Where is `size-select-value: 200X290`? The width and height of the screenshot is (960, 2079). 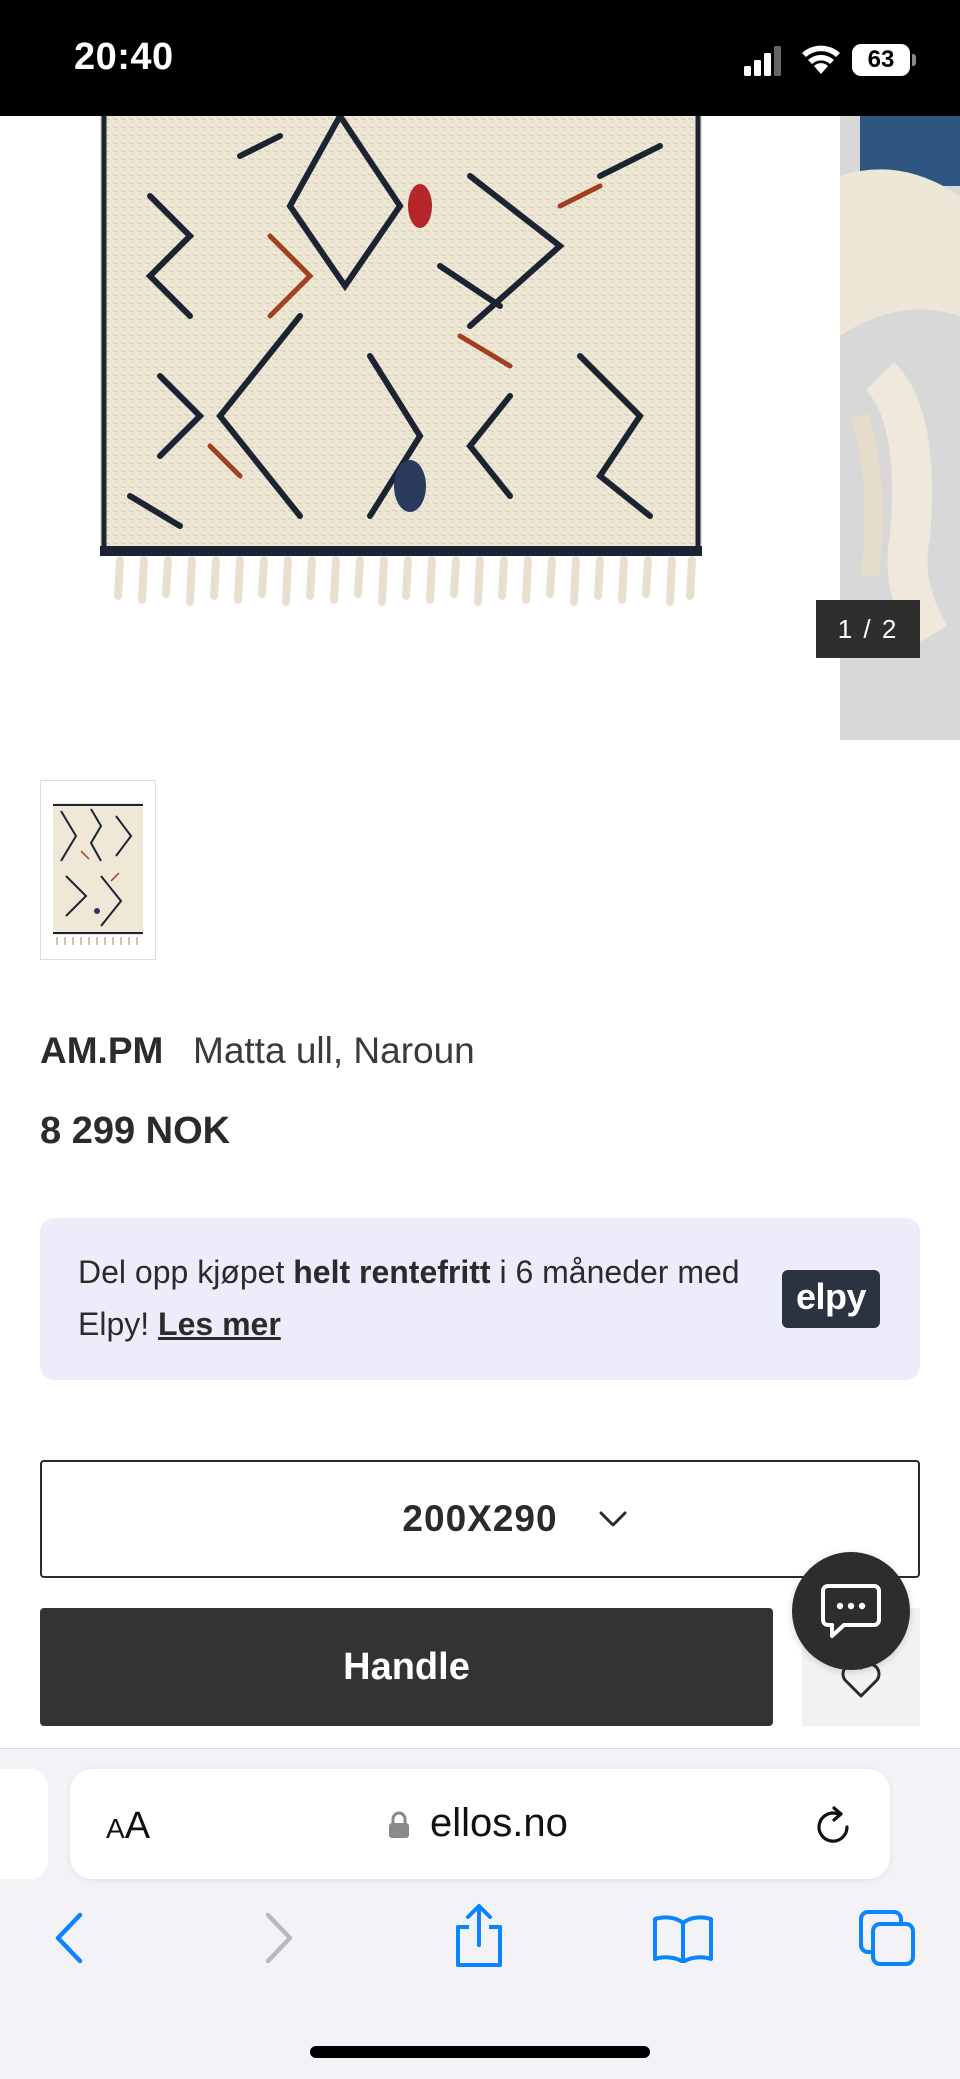 size-select-value: 200X290 is located at coordinates (480, 1518).